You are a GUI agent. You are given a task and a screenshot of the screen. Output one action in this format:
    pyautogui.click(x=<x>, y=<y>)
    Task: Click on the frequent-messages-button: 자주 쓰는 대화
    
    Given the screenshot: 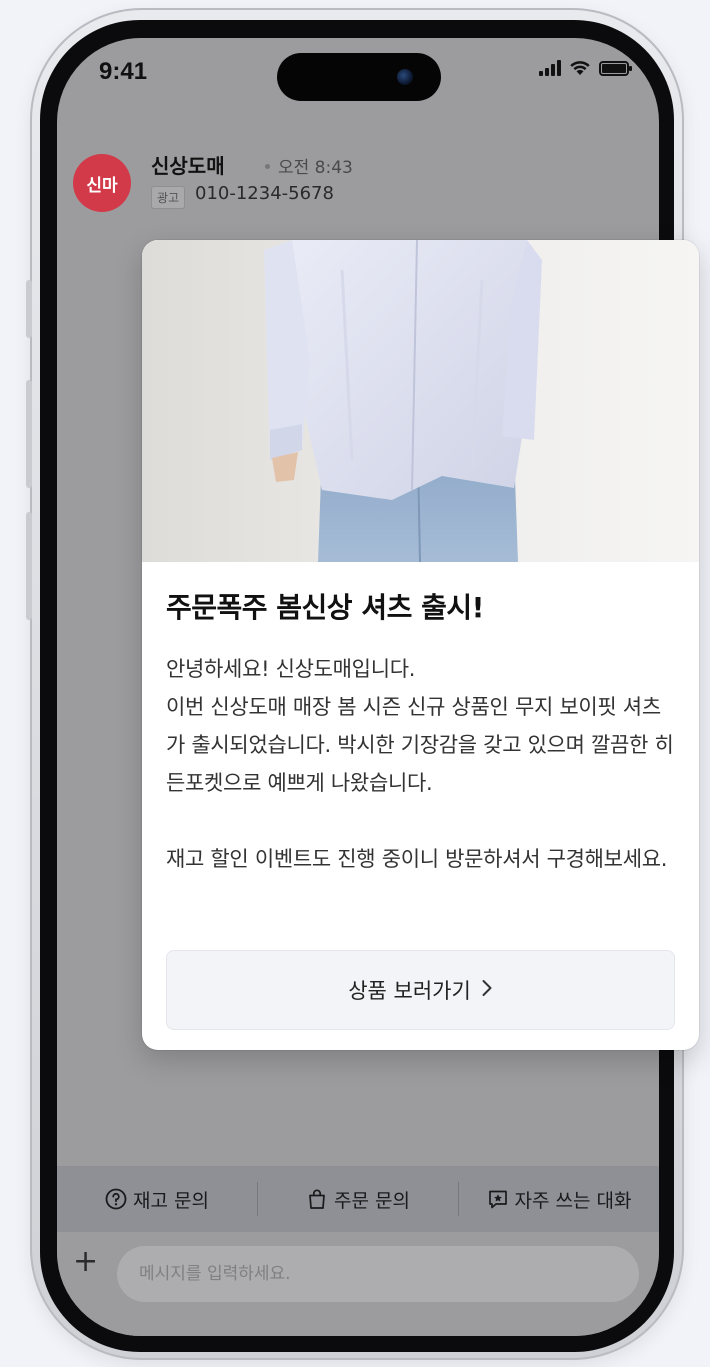 What is the action you would take?
    pyautogui.click(x=559, y=1199)
    